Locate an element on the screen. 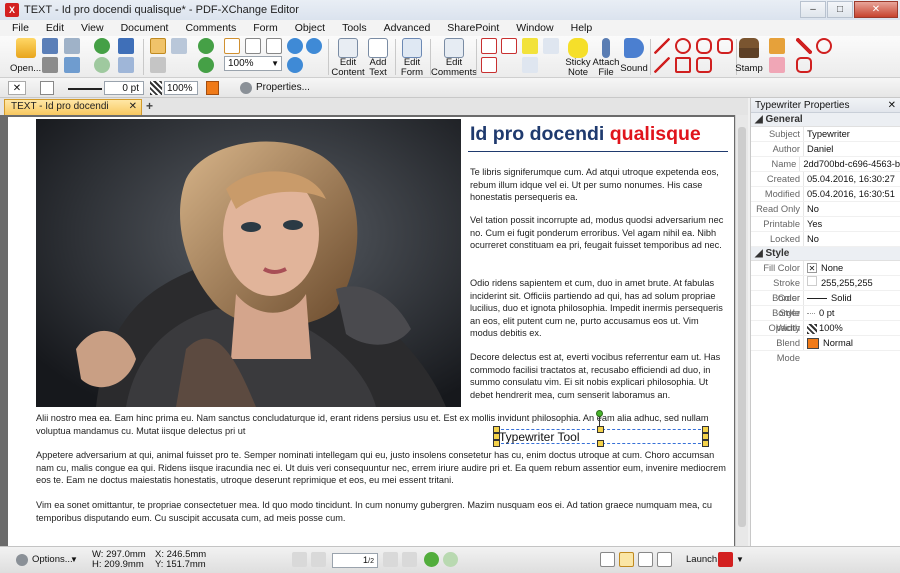 The width and height of the screenshot is (900, 573). typewriter-text: Typewriter Tool is located at coordinates (539, 437).